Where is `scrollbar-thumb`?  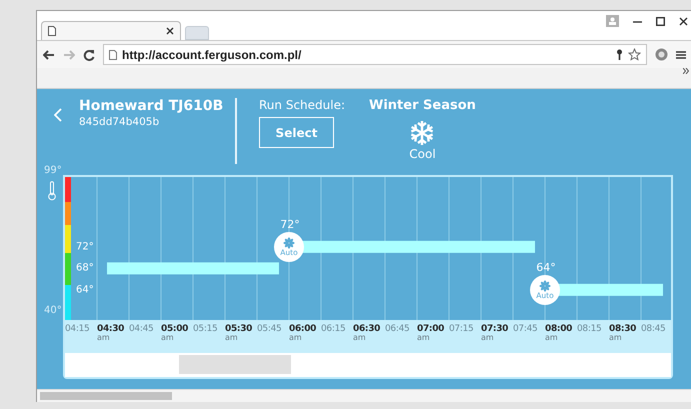
scrollbar-thumb is located at coordinates (106, 396).